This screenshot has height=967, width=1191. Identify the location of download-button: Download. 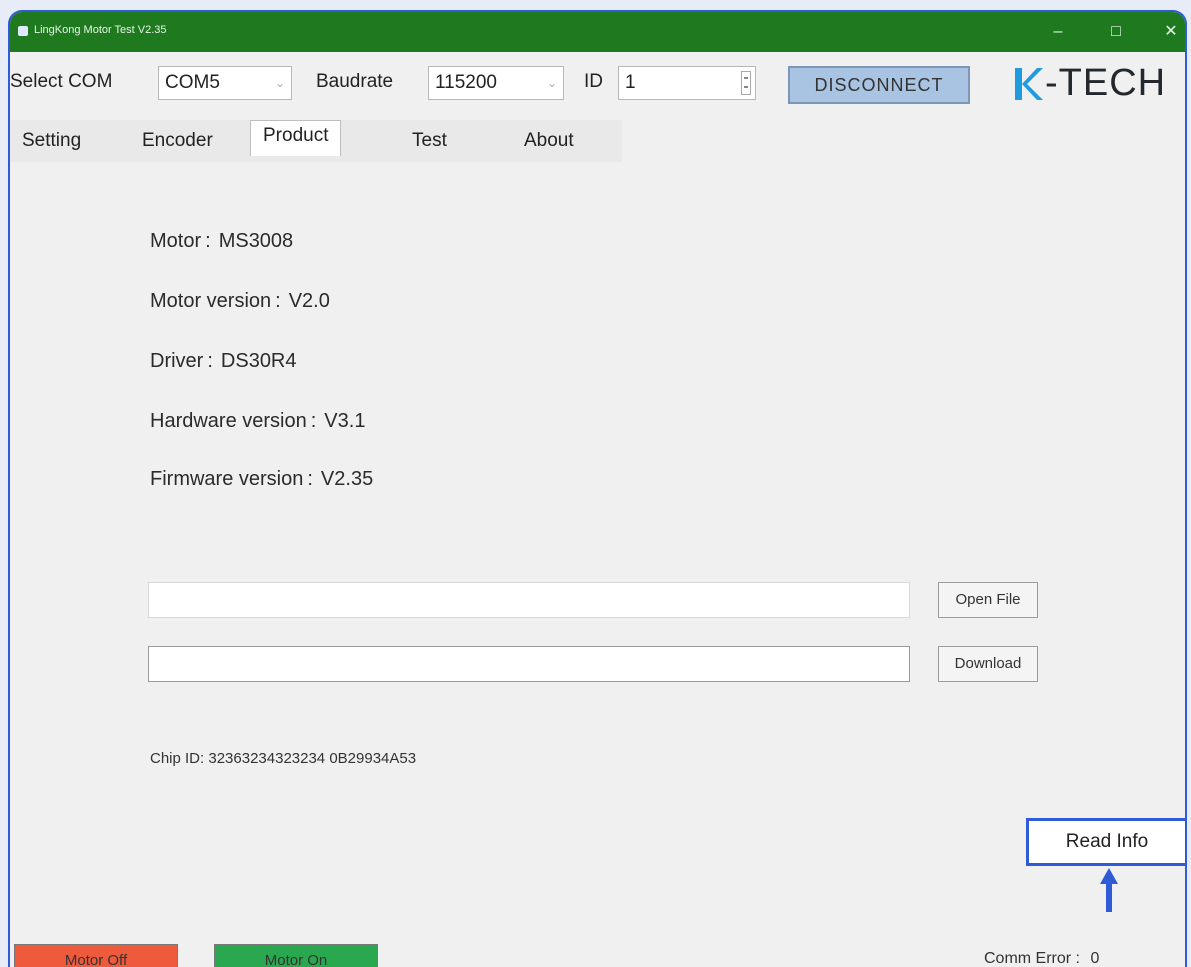
(988, 664).